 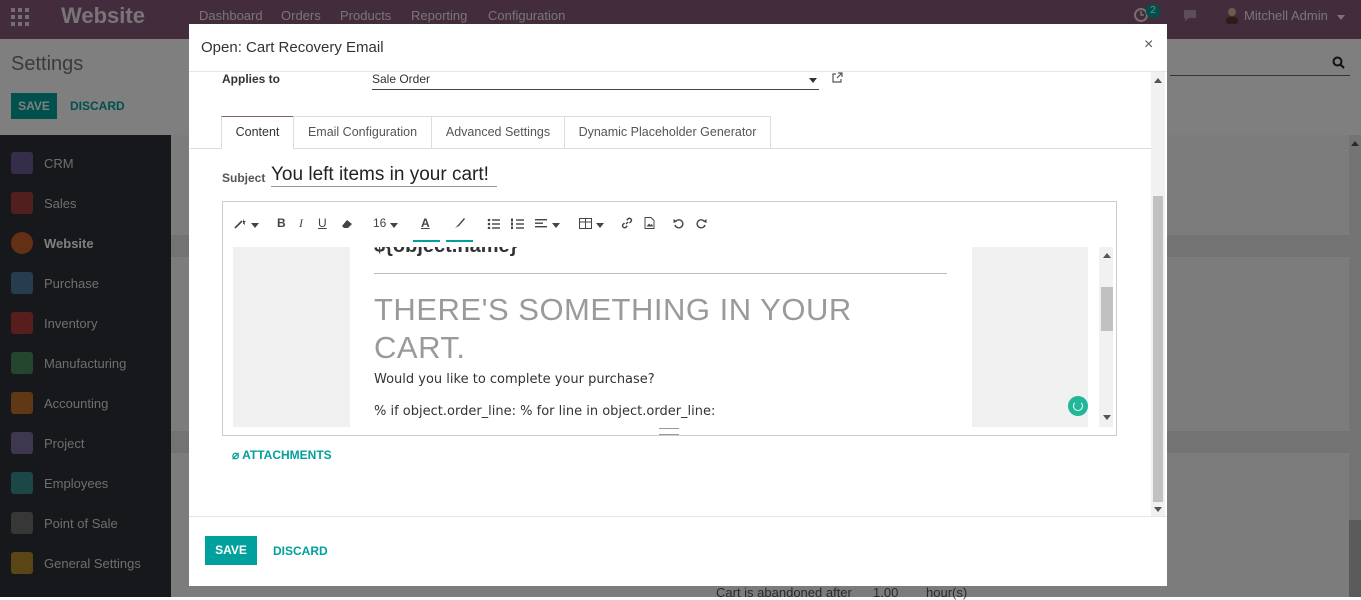 What do you see at coordinates (257, 132) in the screenshot?
I see `tab-content: Content` at bounding box center [257, 132].